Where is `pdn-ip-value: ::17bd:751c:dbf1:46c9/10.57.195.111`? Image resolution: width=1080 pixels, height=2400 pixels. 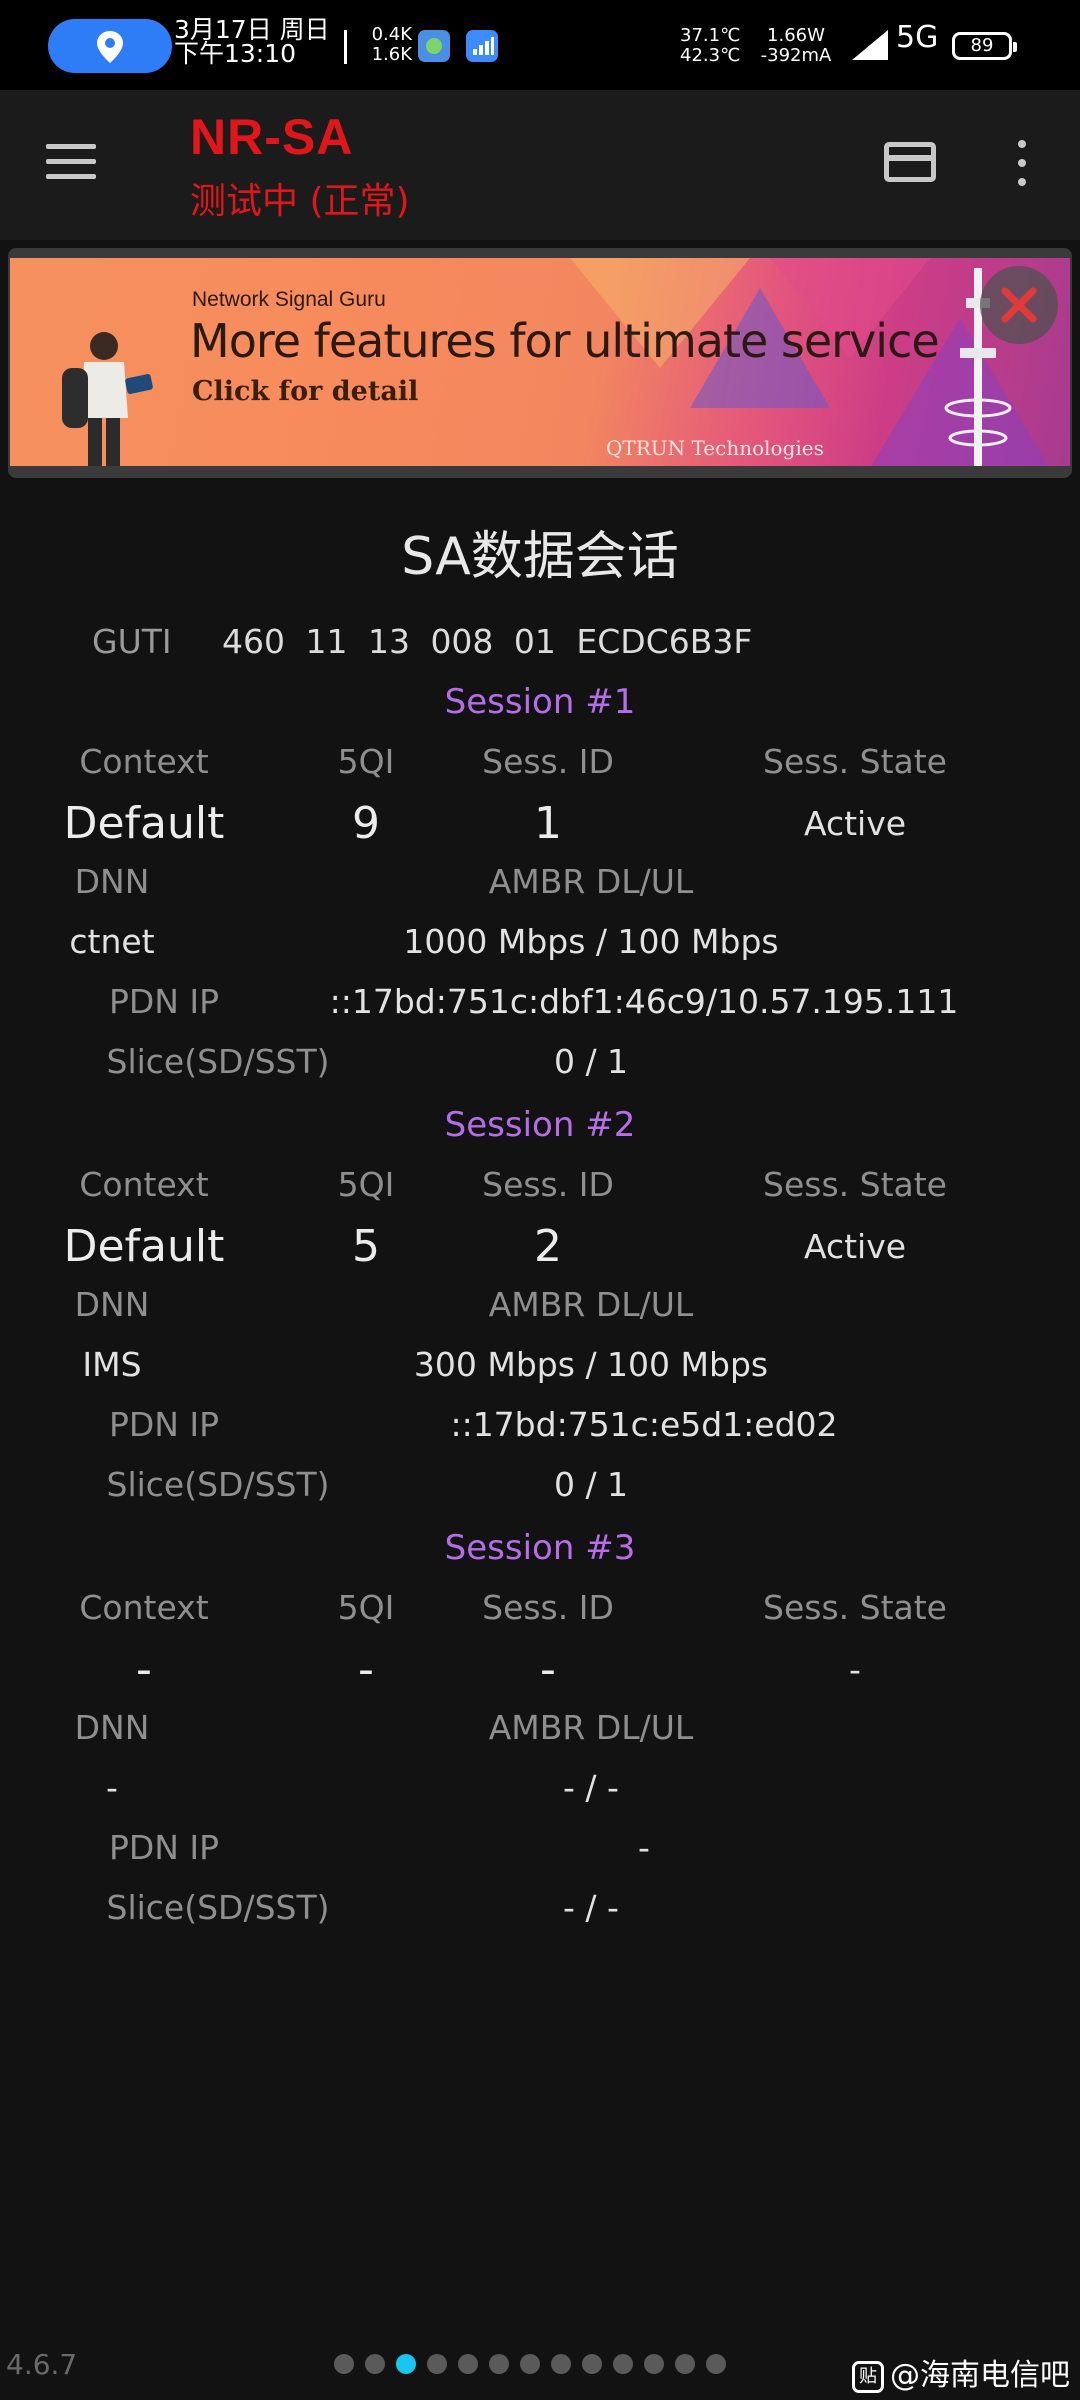 pdn-ip-value: ::17bd:751c:dbf1:46c9/10.57.195.111 is located at coordinates (644, 1001).